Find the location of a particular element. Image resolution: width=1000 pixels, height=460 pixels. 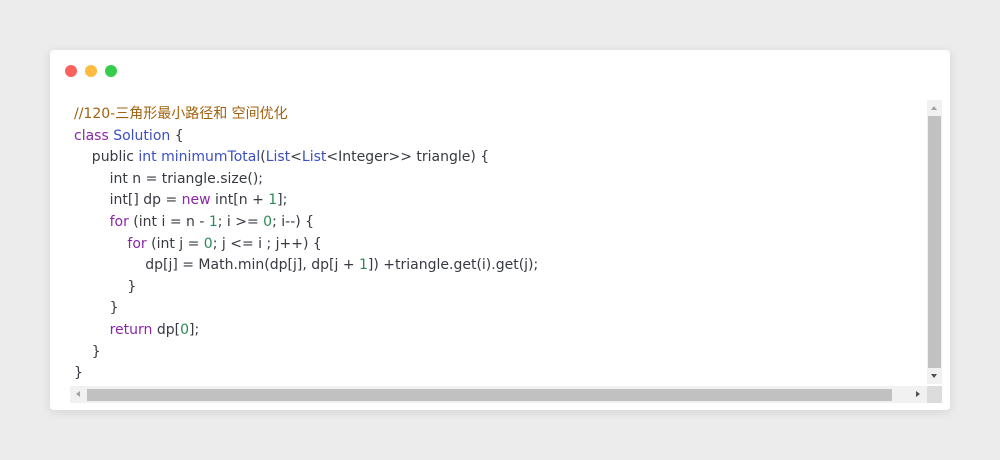

code-token: int is located at coordinates (150, 157).